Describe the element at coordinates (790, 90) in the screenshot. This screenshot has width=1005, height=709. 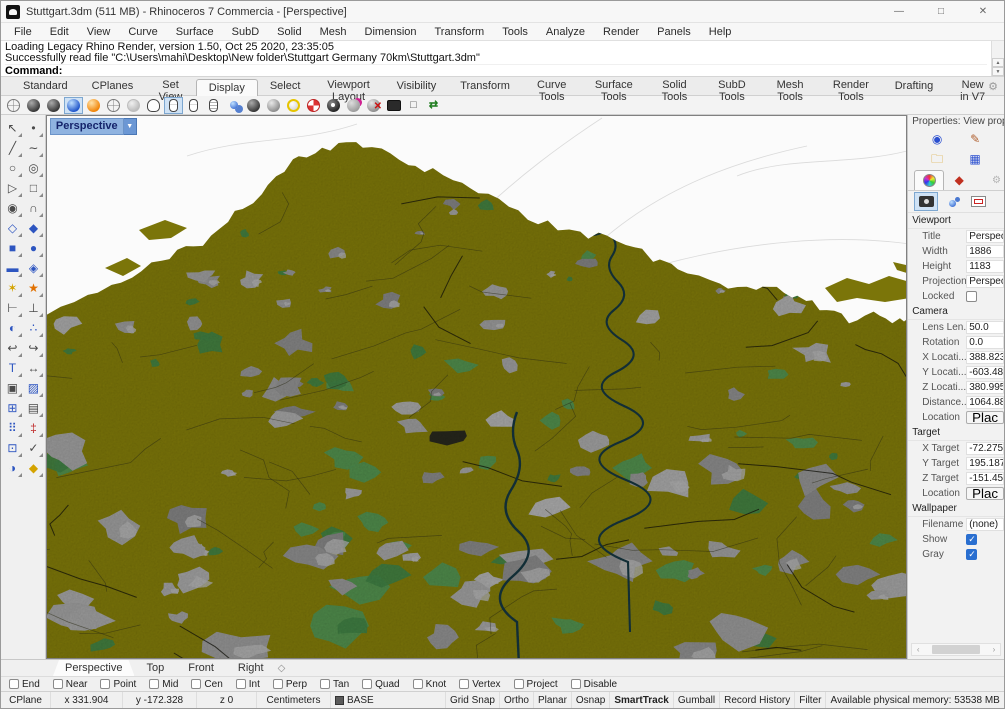
I see `tab-mesh-tools: Mesh Tools` at that location.